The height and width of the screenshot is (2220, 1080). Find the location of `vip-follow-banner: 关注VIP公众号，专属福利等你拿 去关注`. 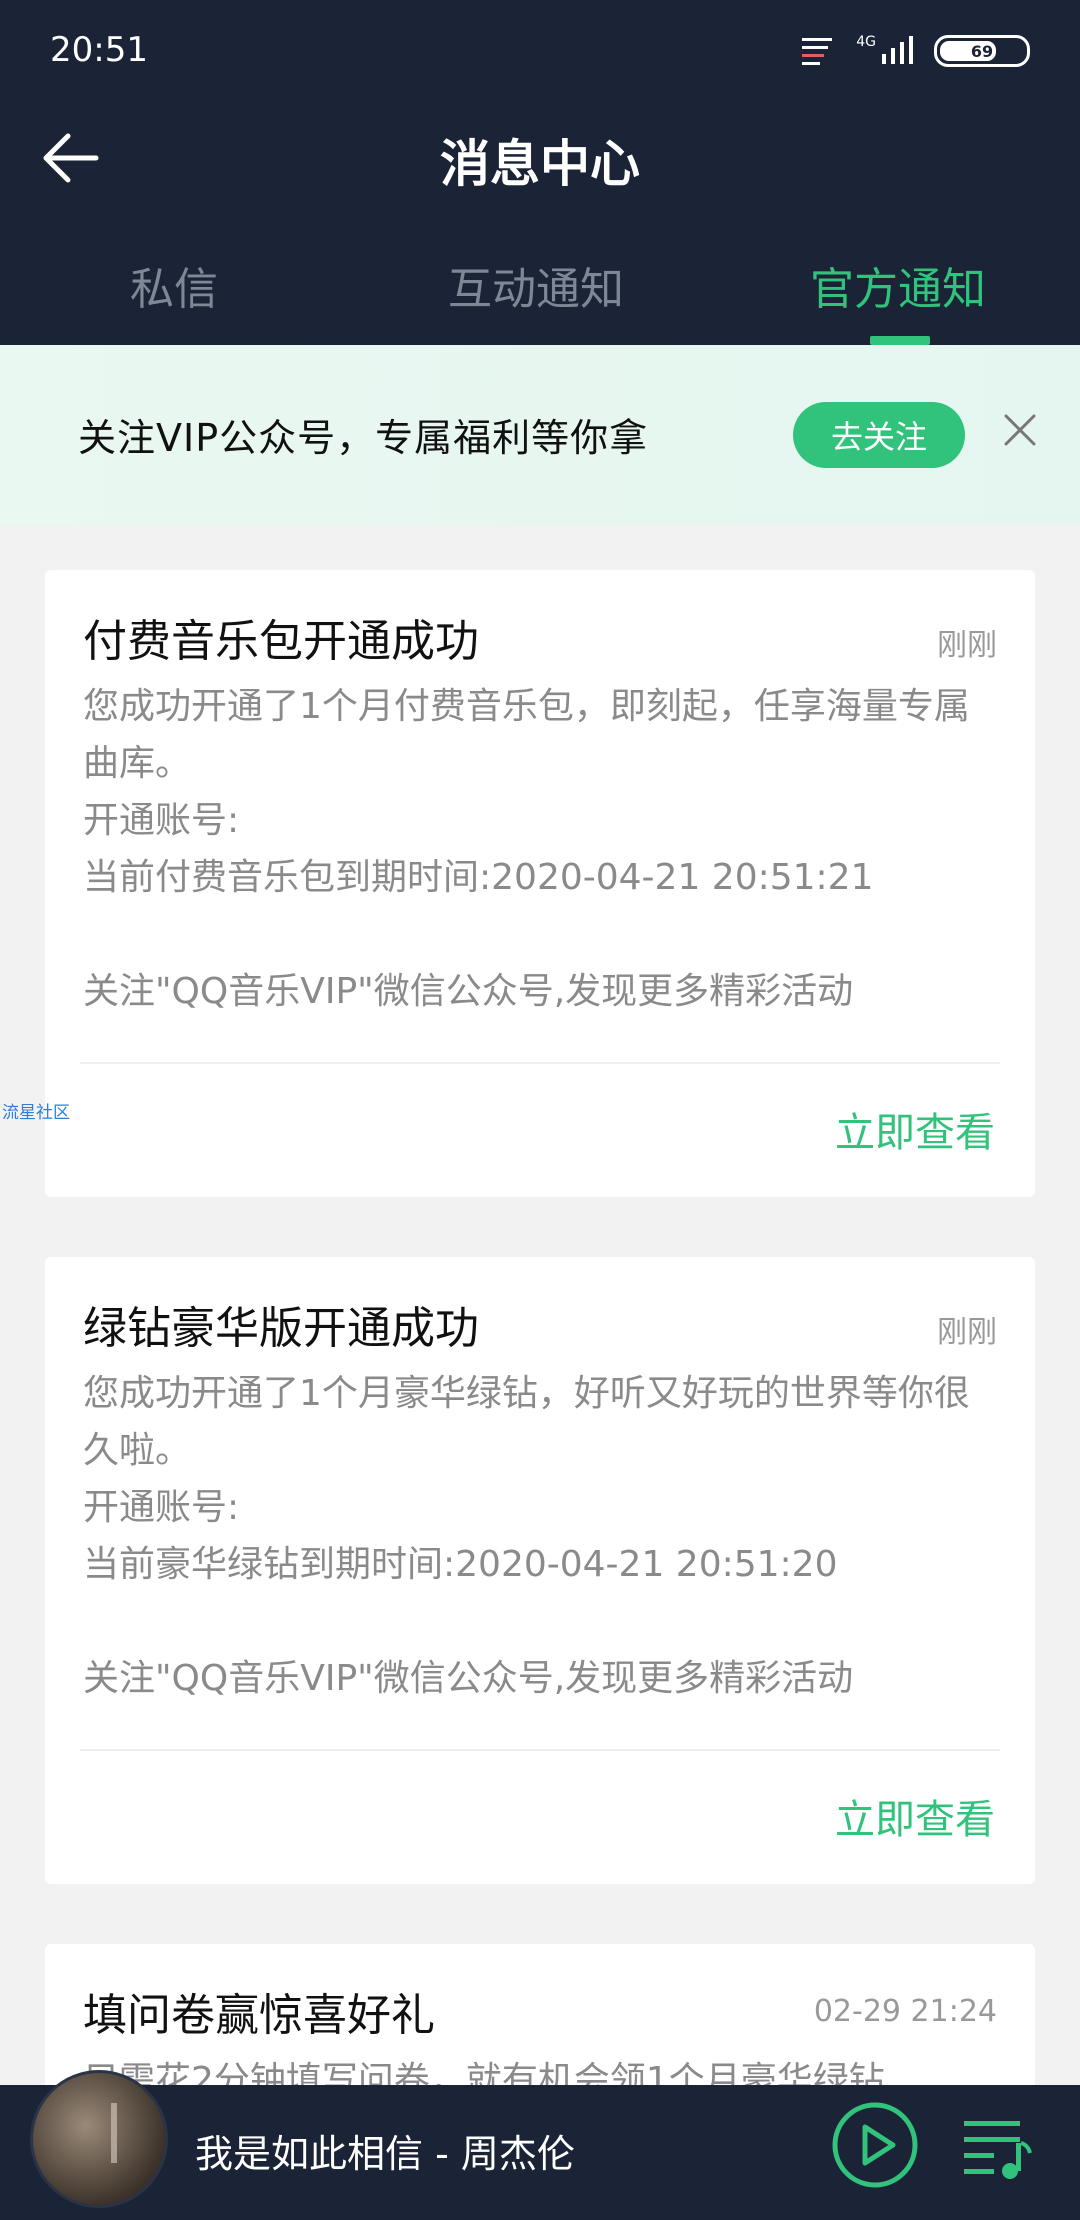

vip-follow-banner: 关注VIP公众号，专属福利等你拿 去关注 is located at coordinates (540, 435).